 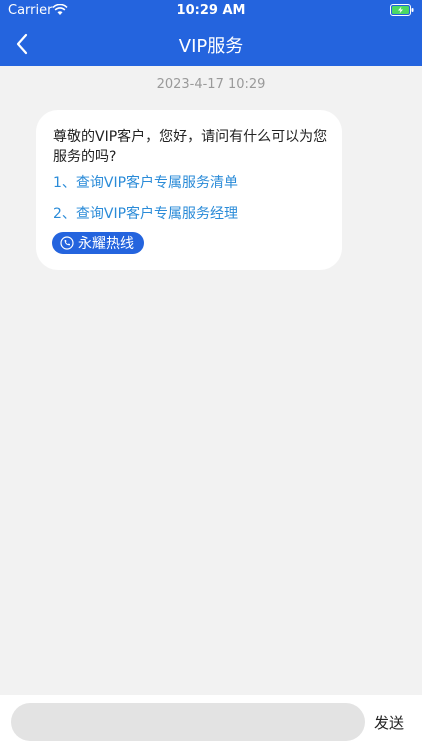 What do you see at coordinates (145, 182) in the screenshot?
I see `vip-service-list-link: 1、查询VIP客户专属服务清单` at bounding box center [145, 182].